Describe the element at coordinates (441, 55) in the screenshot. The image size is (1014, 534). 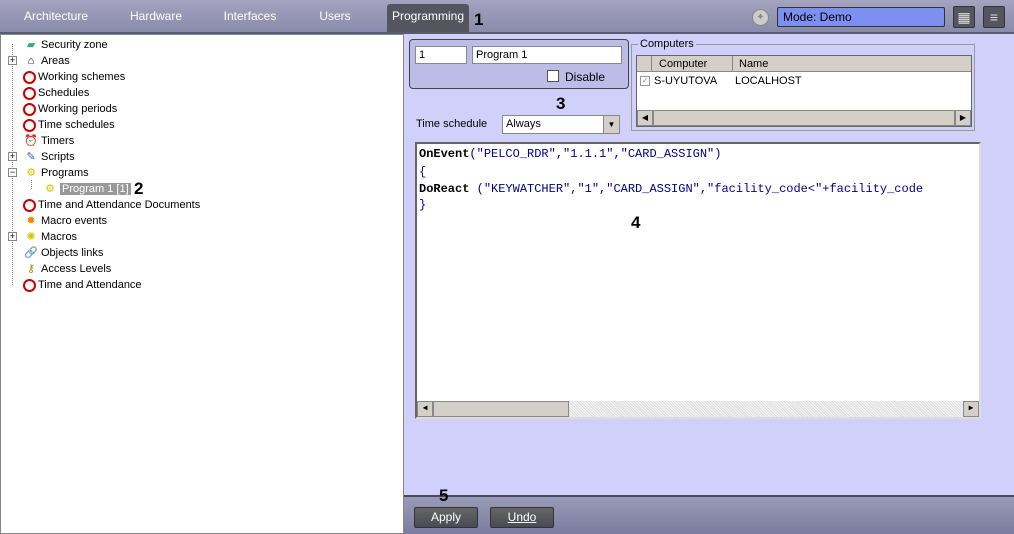
I see `program-id-field: 1` at that location.